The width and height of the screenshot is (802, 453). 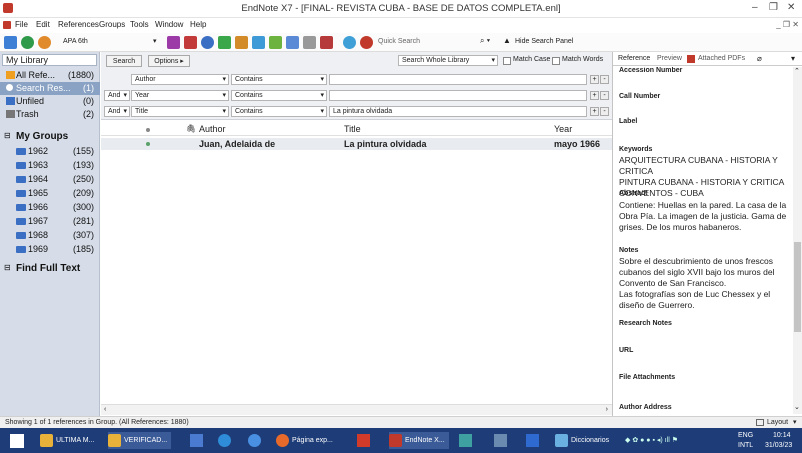 I want to click on close-button: ✕, so click(x=791, y=7).